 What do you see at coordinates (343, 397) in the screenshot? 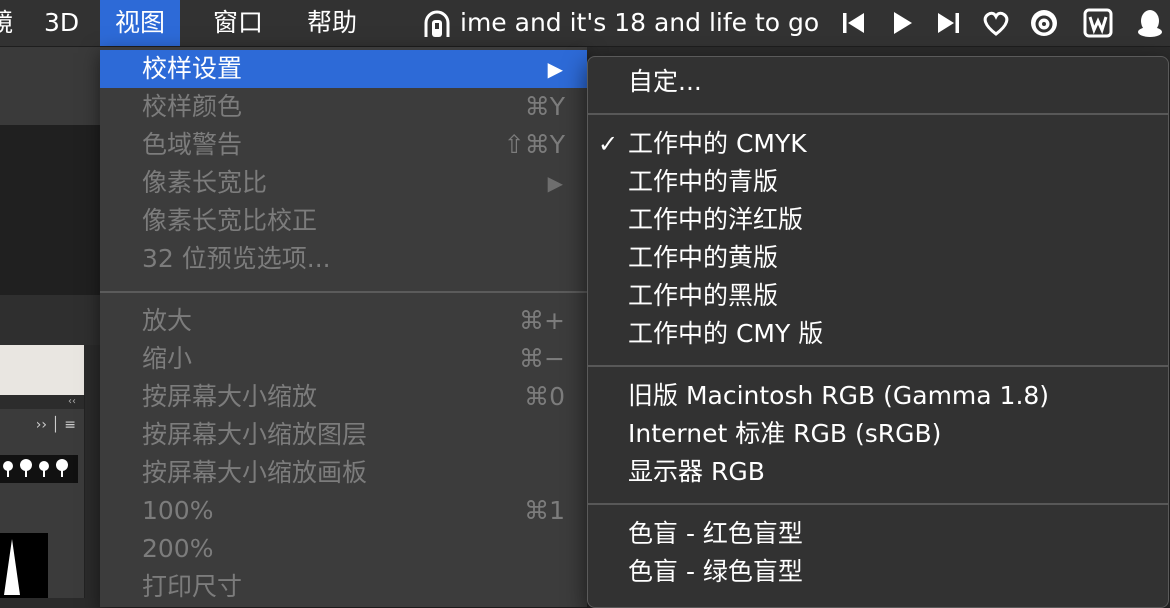
I see `menu-item-fit-on-screen: 按屏幕大小缩放 ⌘0` at bounding box center [343, 397].